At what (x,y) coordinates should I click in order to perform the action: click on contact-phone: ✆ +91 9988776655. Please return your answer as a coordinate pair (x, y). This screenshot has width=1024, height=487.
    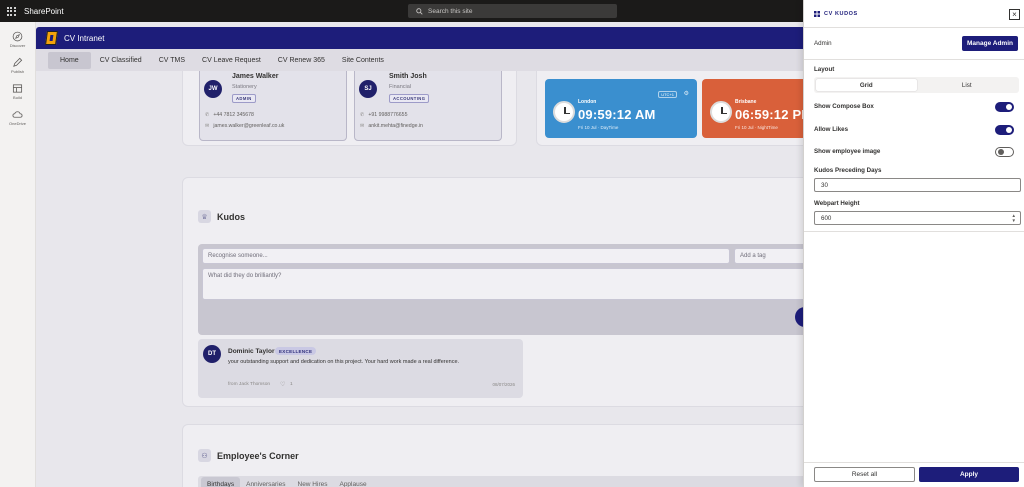
    Looking at the image, I should click on (383, 115).